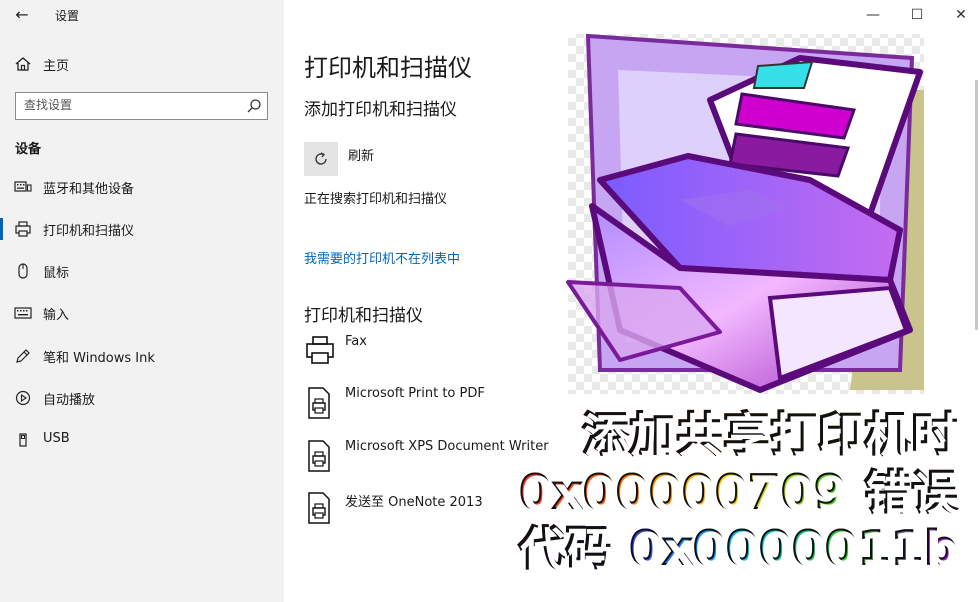  Describe the element at coordinates (129, 105) in the screenshot. I see `search-input` at that location.